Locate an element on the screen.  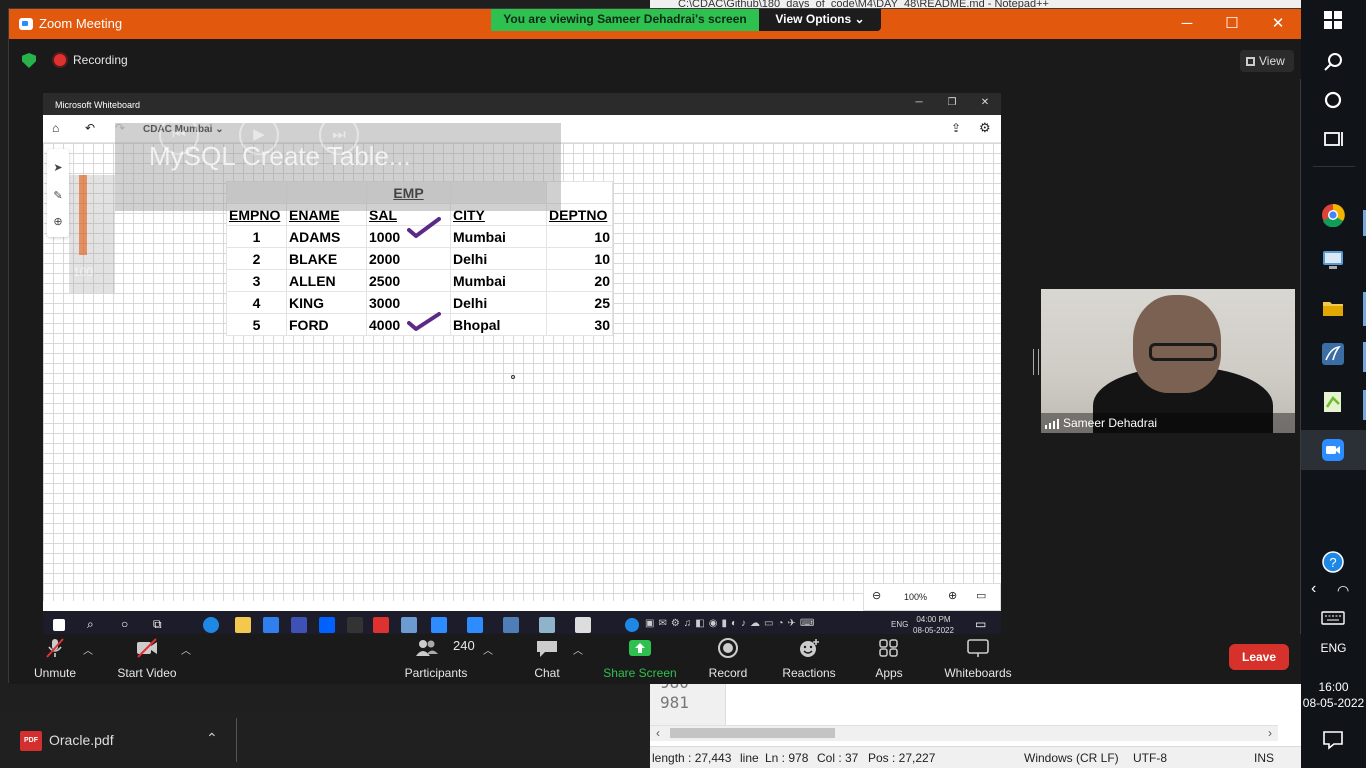
chrome-icon is located at coordinates (1333, 215).